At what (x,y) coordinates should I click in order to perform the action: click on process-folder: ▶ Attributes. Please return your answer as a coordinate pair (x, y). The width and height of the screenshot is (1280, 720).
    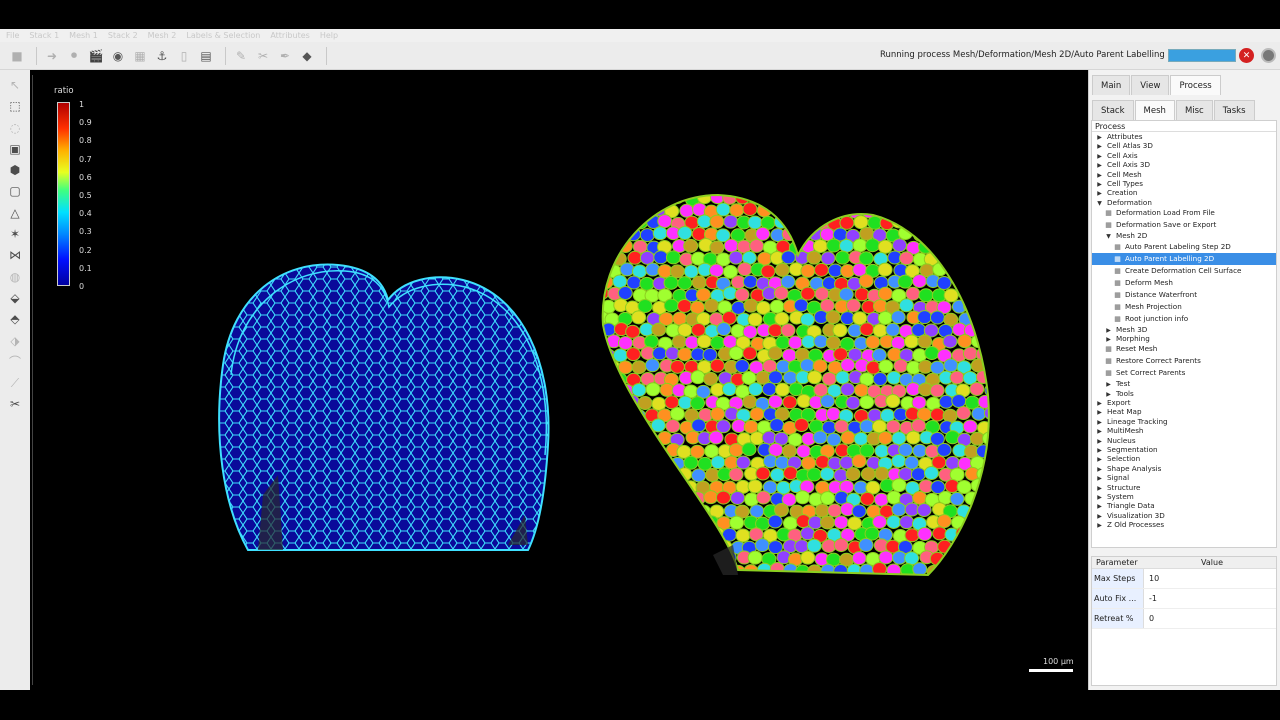
    Looking at the image, I should click on (1184, 136).